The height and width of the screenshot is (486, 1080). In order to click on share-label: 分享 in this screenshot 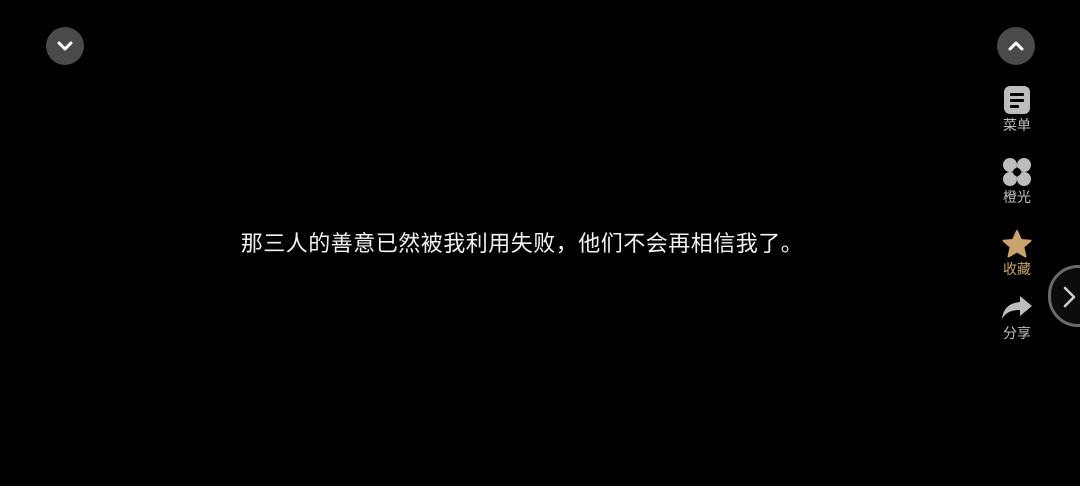, I will do `click(1017, 334)`.